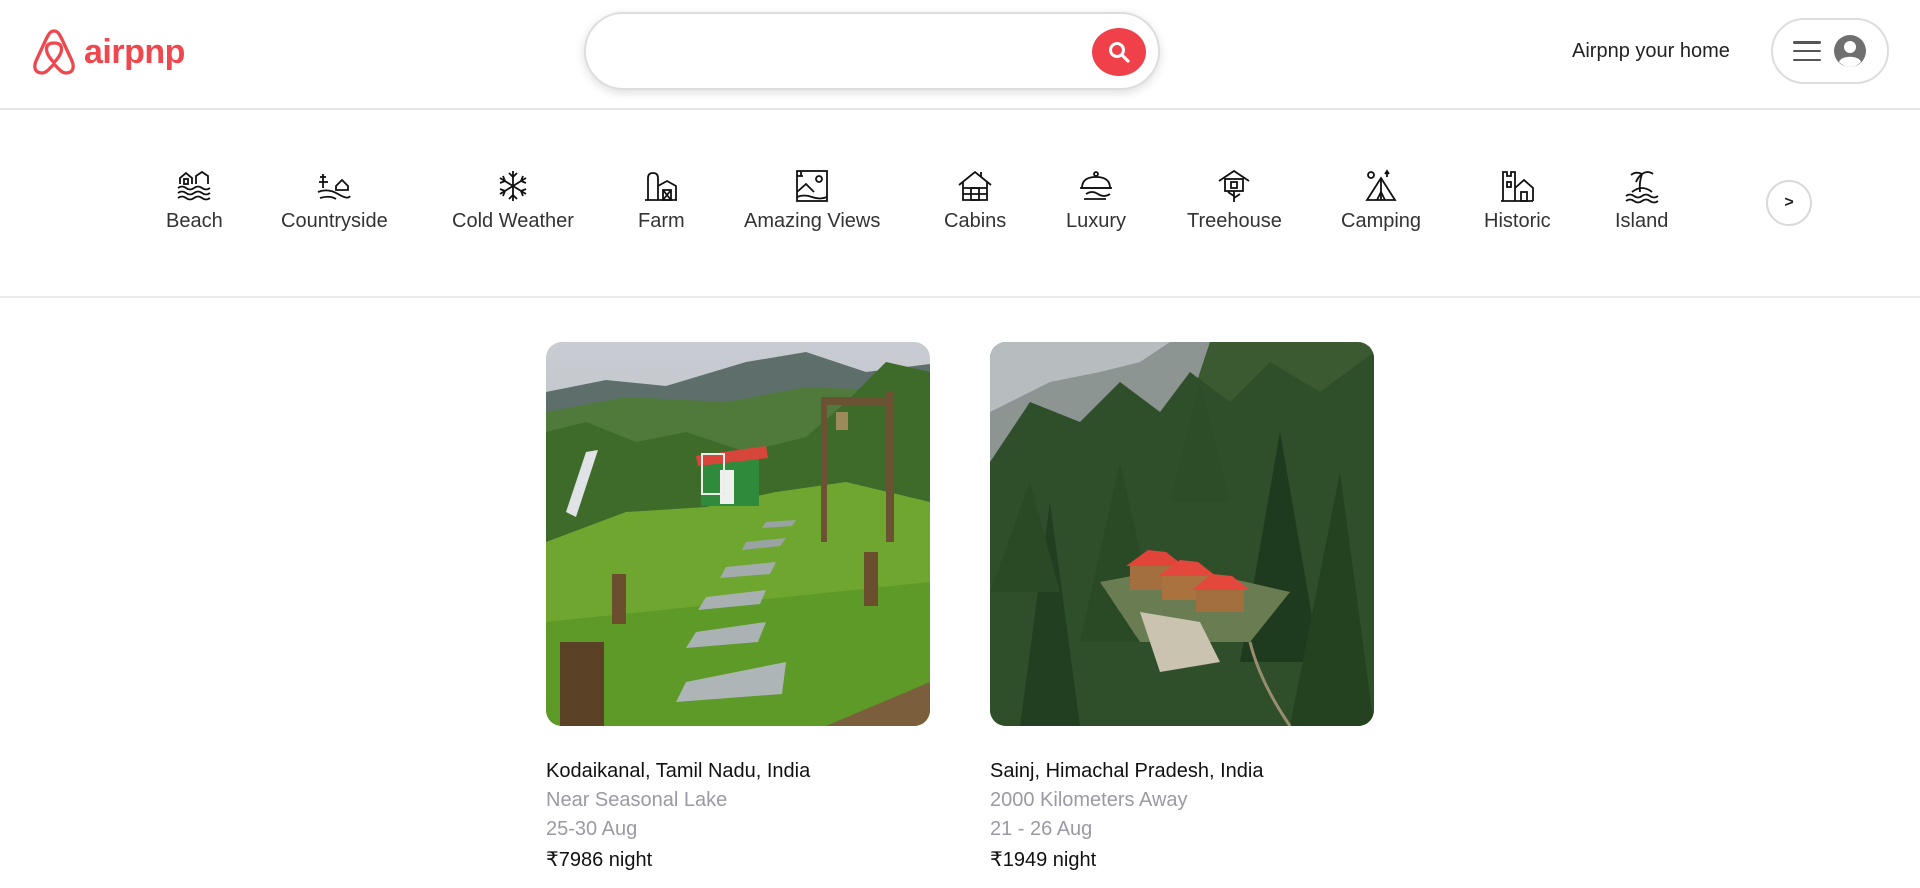 The image size is (1920, 888). I want to click on category-label: Amazing Views, so click(812, 221).